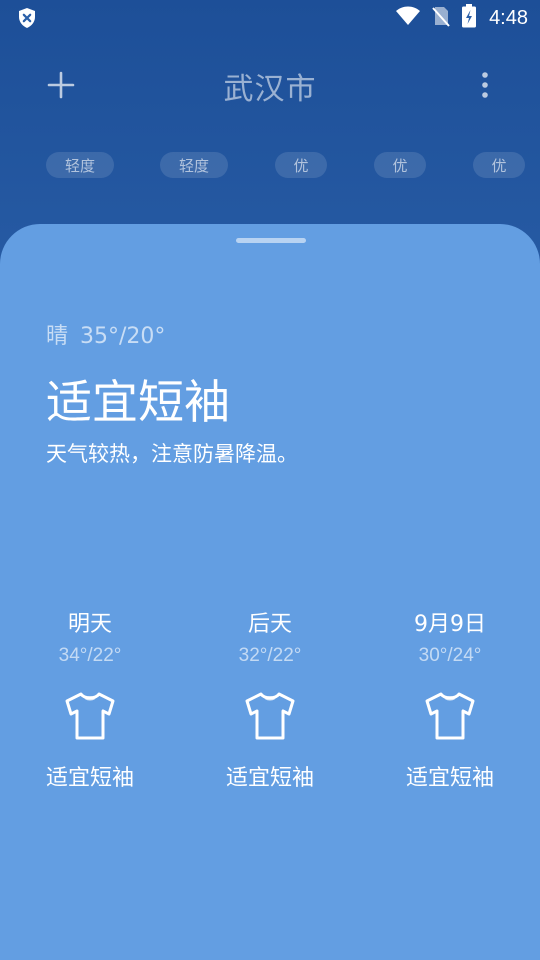 Image resolution: width=540 pixels, height=960 pixels. Describe the element at coordinates (27, 18) in the screenshot. I see `shield-x-icon` at that location.